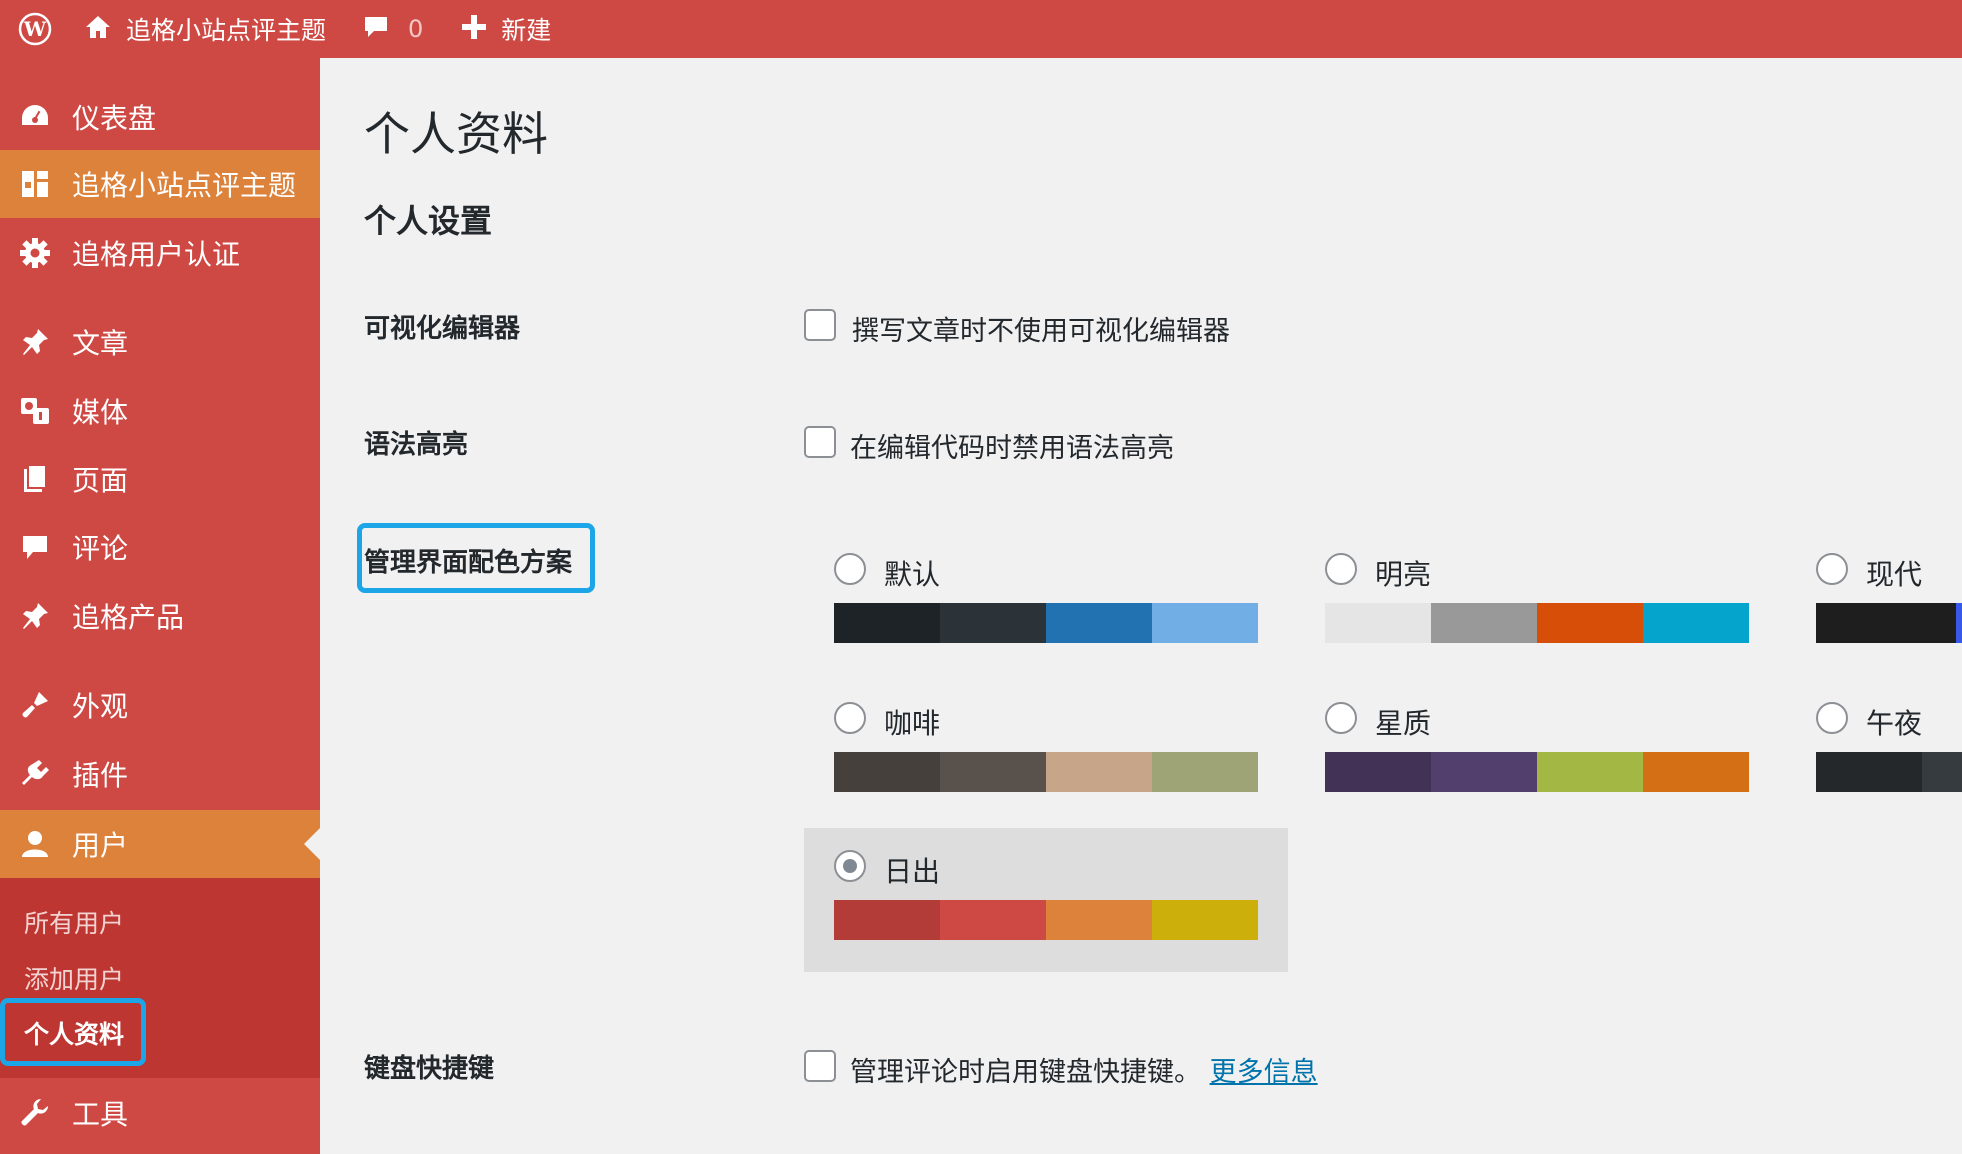 Image resolution: width=1962 pixels, height=1154 pixels. I want to click on user-icon, so click(35, 844).